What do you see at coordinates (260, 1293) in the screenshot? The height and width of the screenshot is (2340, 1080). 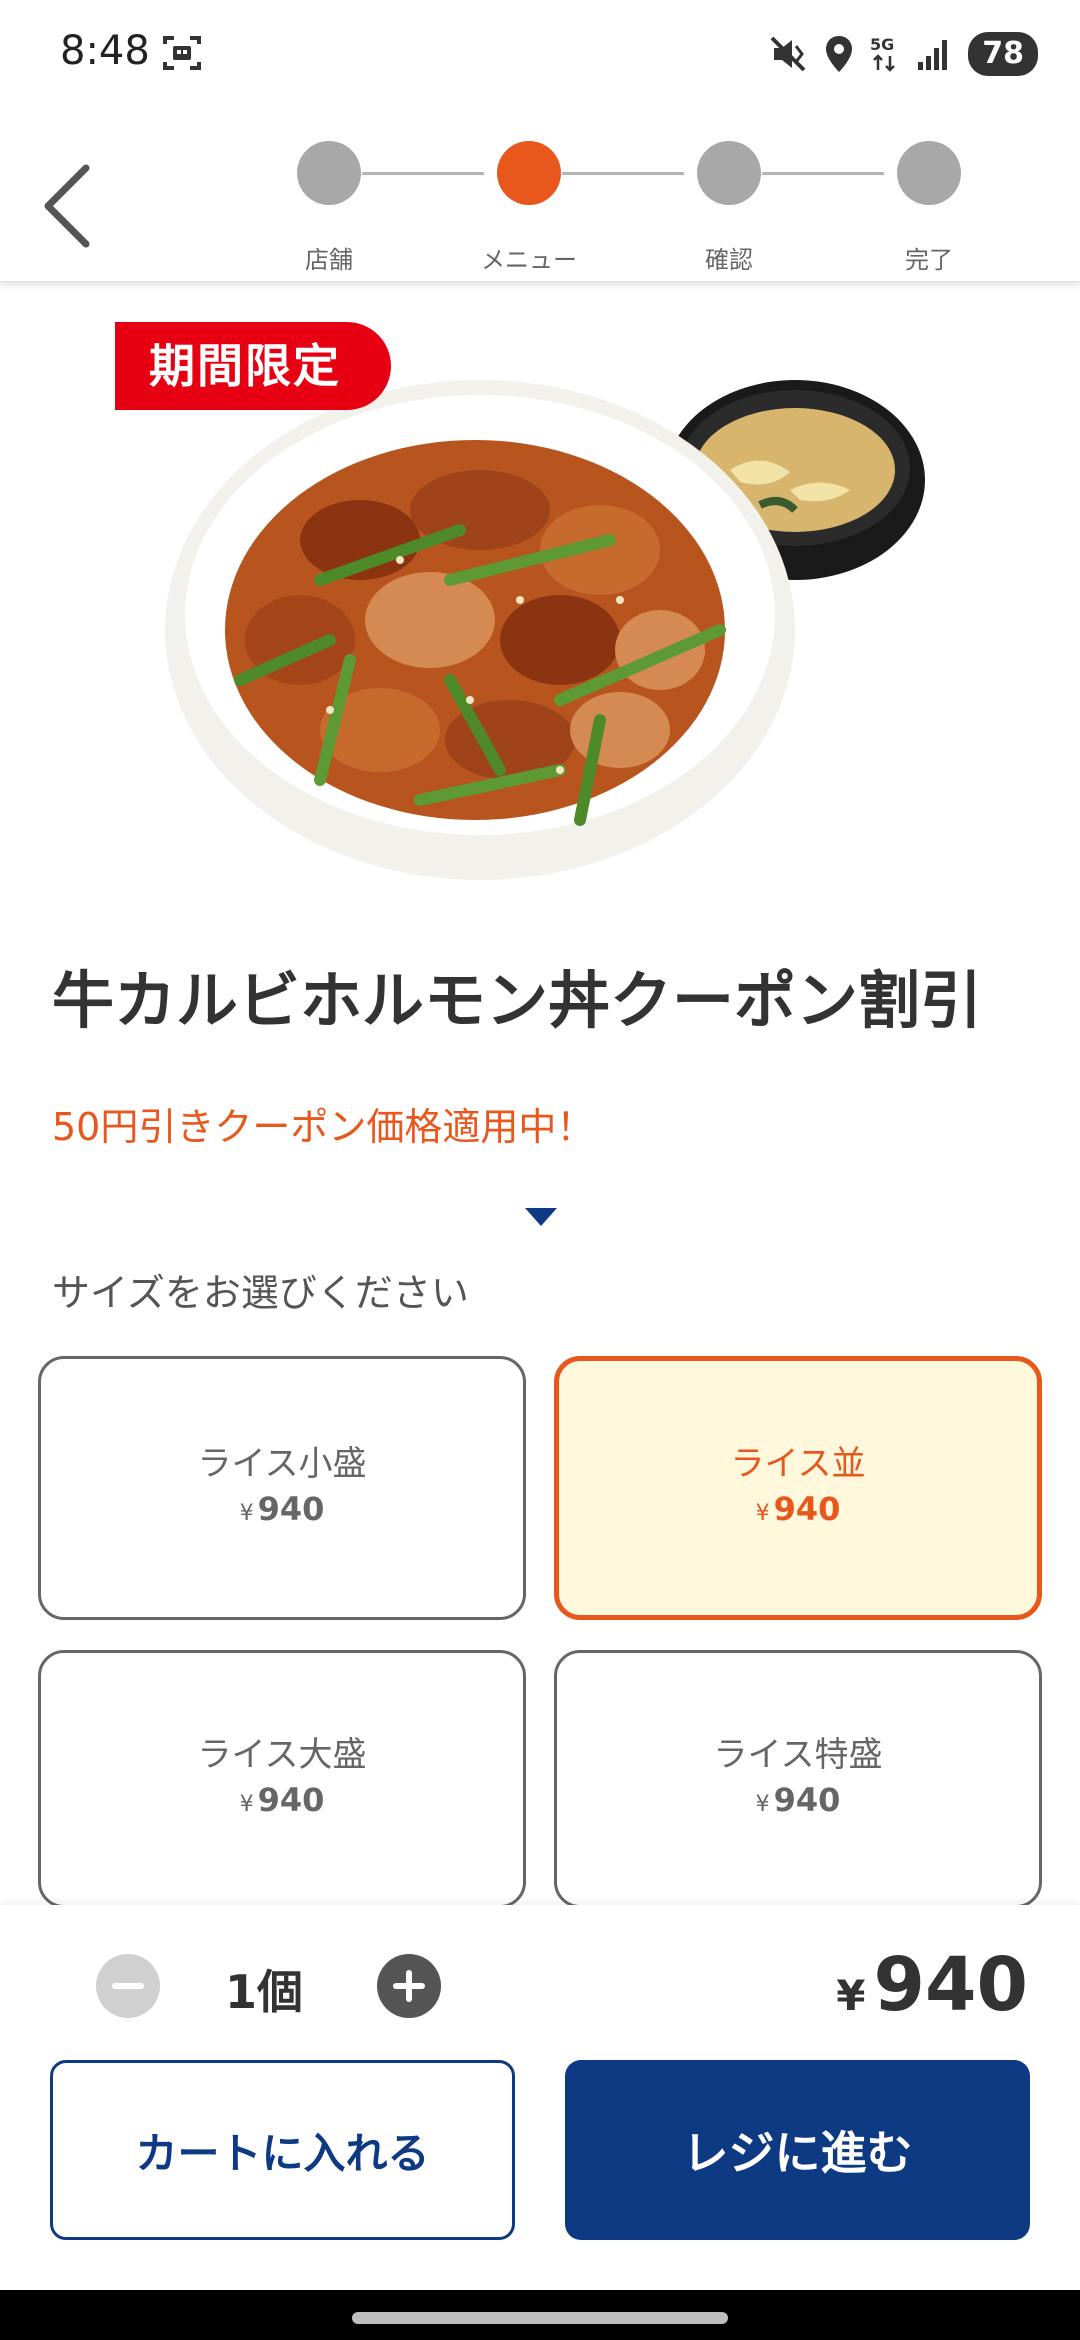 I see `size-prompt: サイズをお選びください` at bounding box center [260, 1293].